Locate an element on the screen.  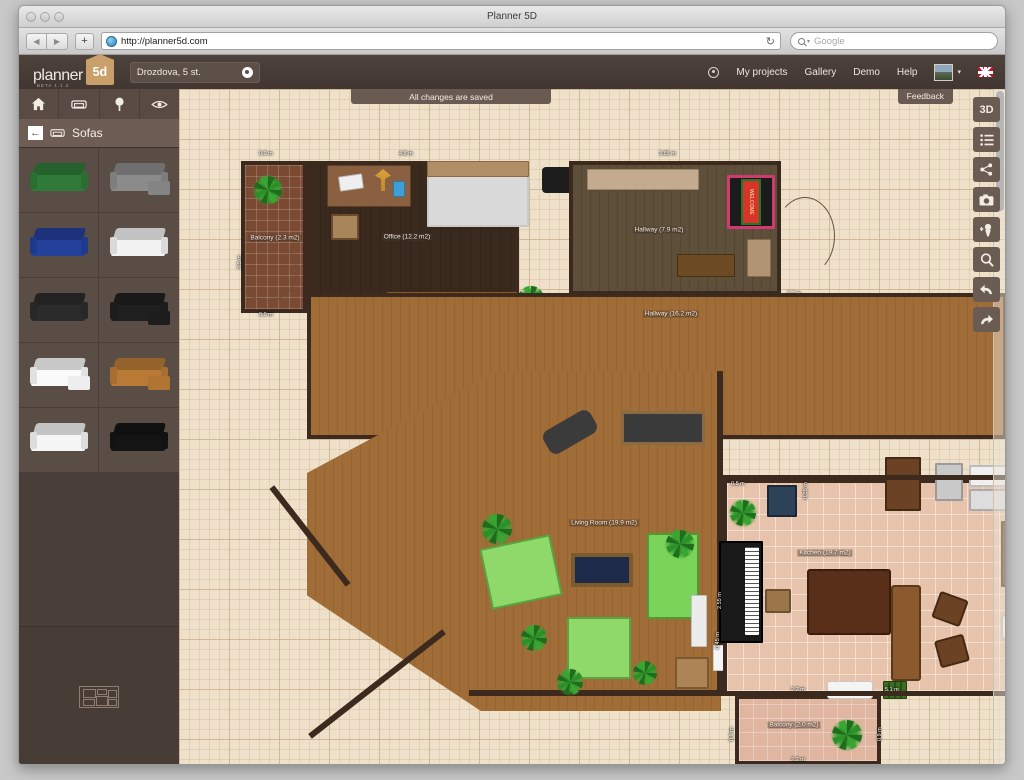
catalog-sidebar: ← Sofas is located at coordinates (99, 426).